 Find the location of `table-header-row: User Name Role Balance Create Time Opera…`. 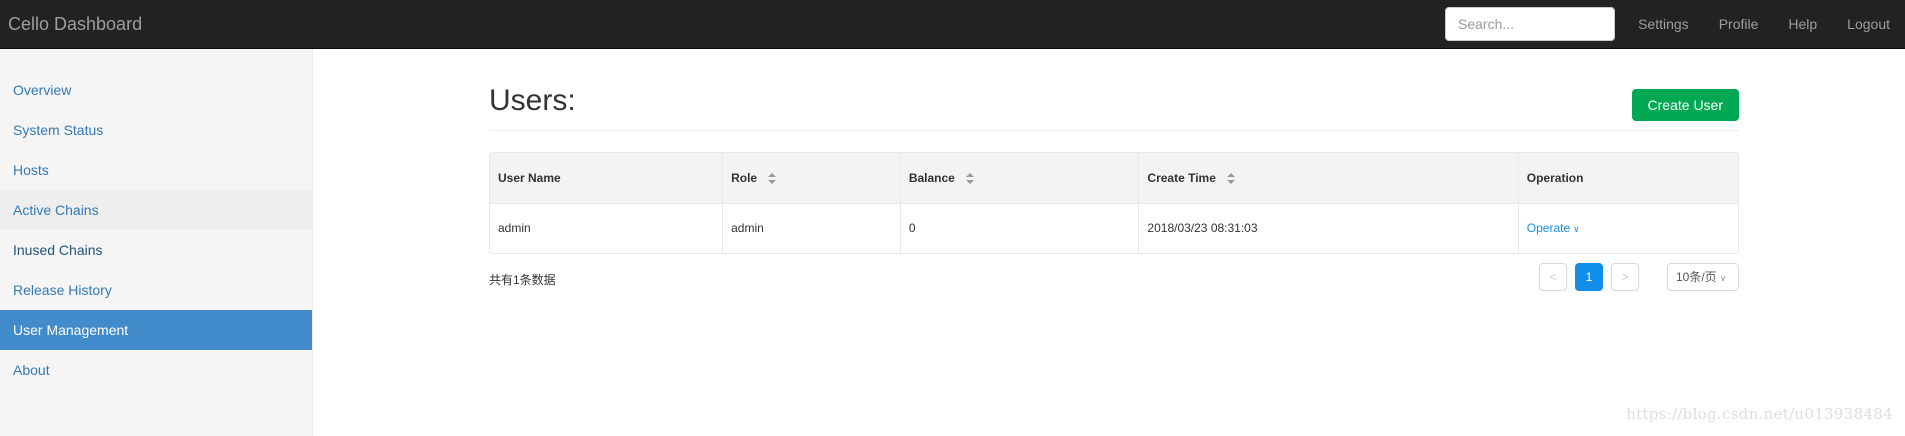

table-header-row: User Name Role Balance Create Time Opera… is located at coordinates (1114, 178).